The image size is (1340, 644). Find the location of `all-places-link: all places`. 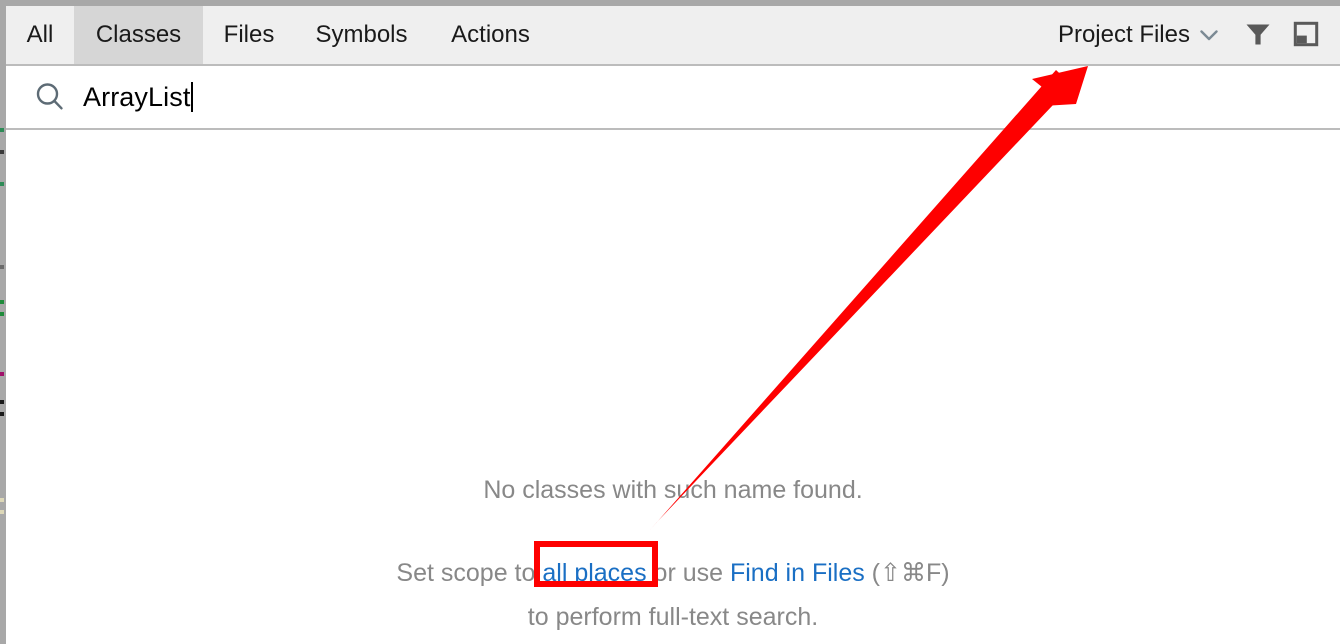

all-places-link: all places is located at coordinates (594, 573).